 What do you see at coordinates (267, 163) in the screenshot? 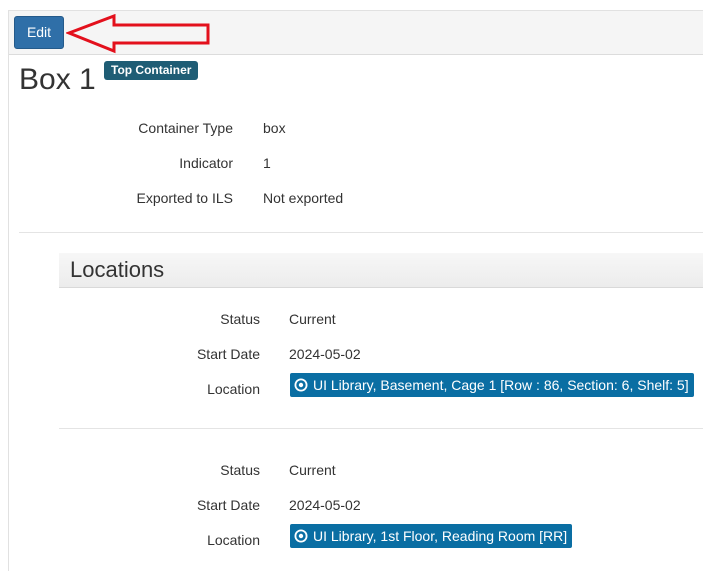
I see `indicator-value: 1` at bounding box center [267, 163].